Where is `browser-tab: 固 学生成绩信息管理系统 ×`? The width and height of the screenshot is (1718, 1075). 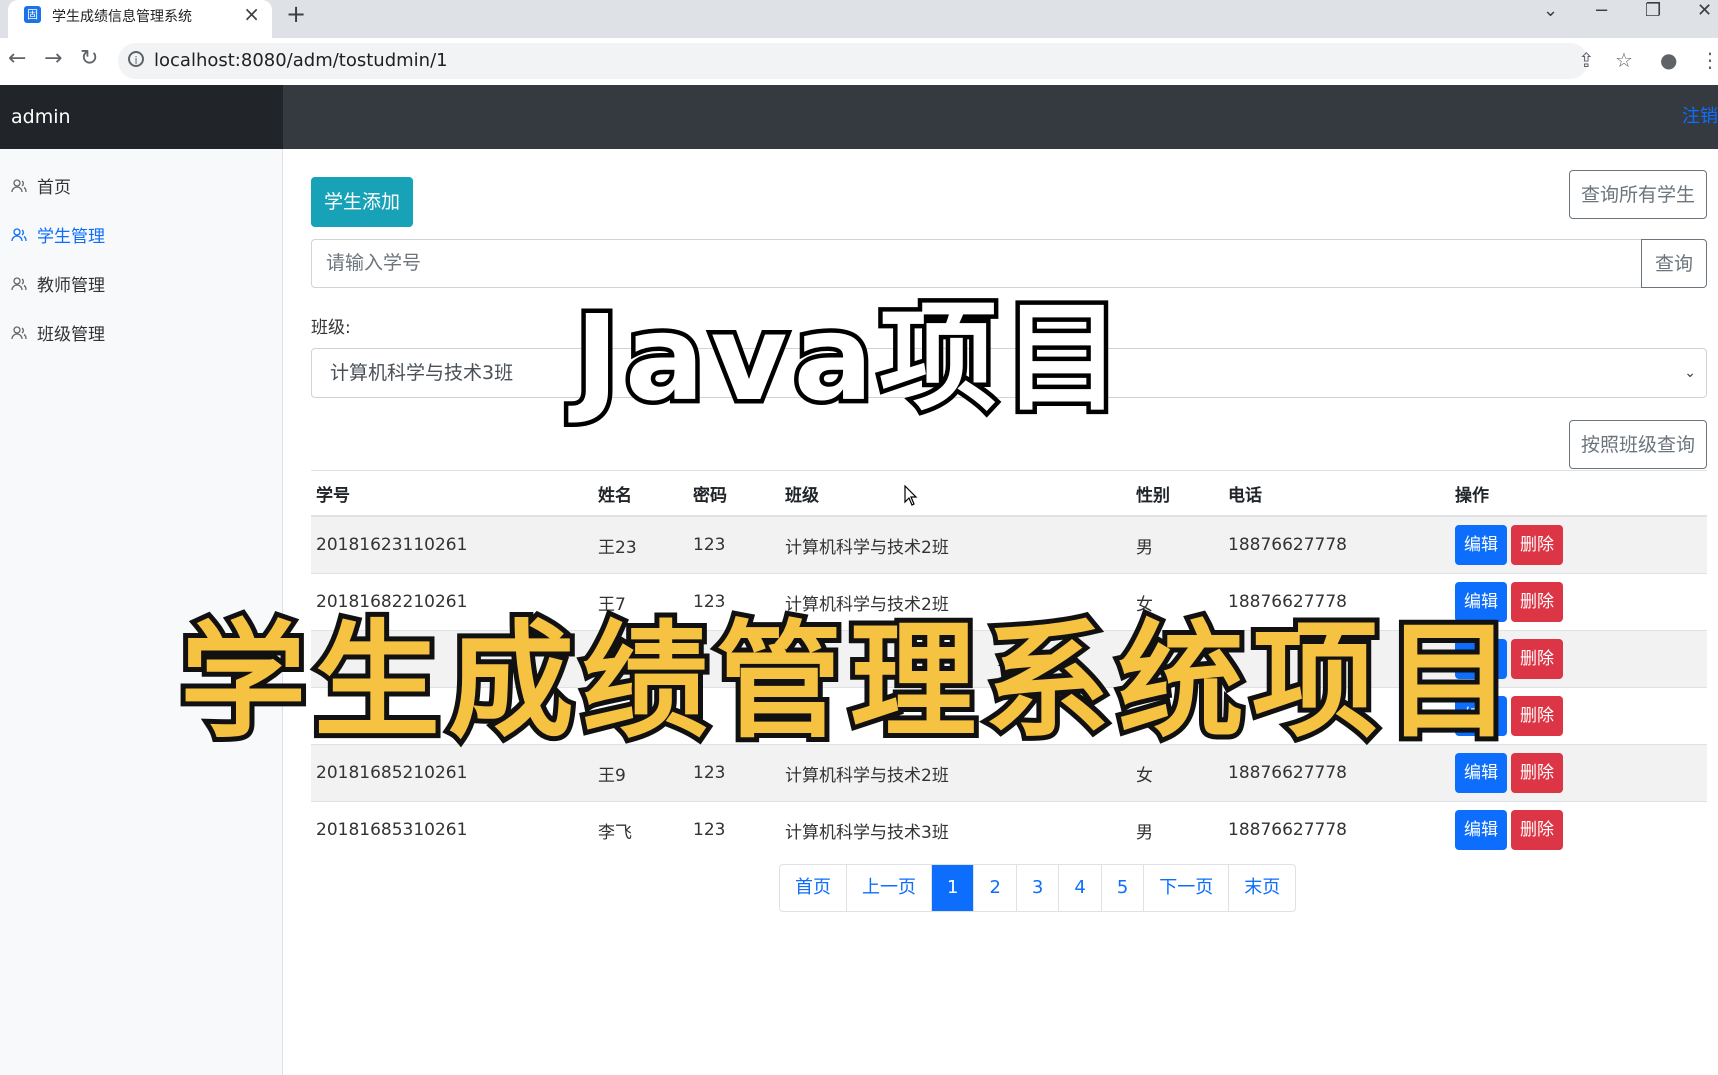
browser-tab: 固 学生成绩信息管理系统 × is located at coordinates (140, 19).